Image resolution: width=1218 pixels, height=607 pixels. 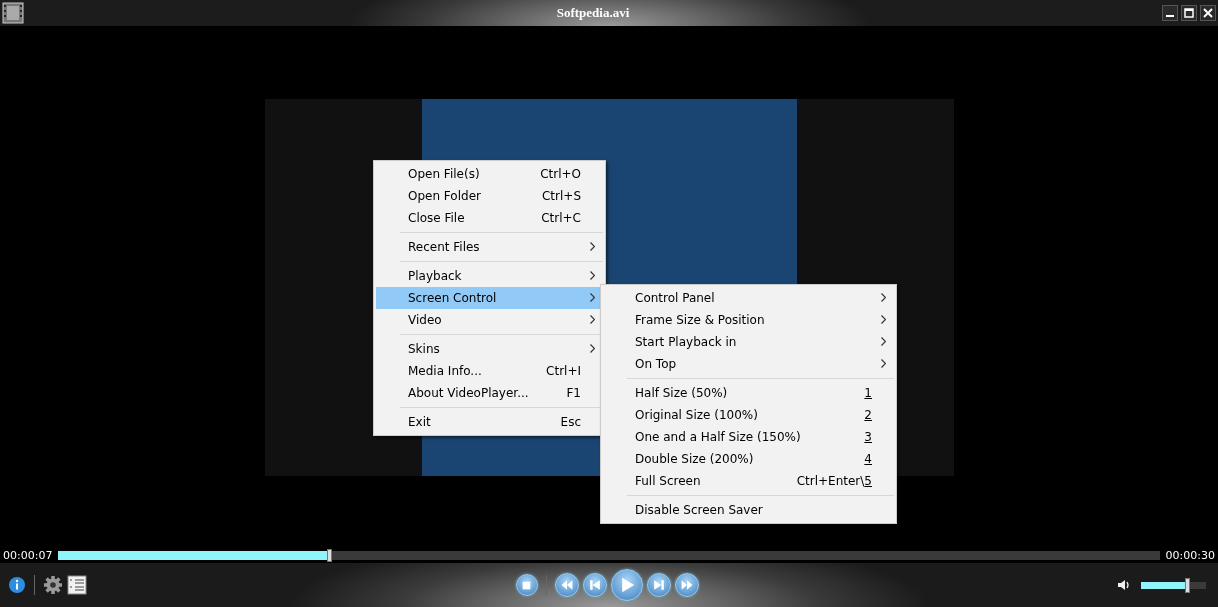 I want to click on close-button, so click(x=1208, y=13).